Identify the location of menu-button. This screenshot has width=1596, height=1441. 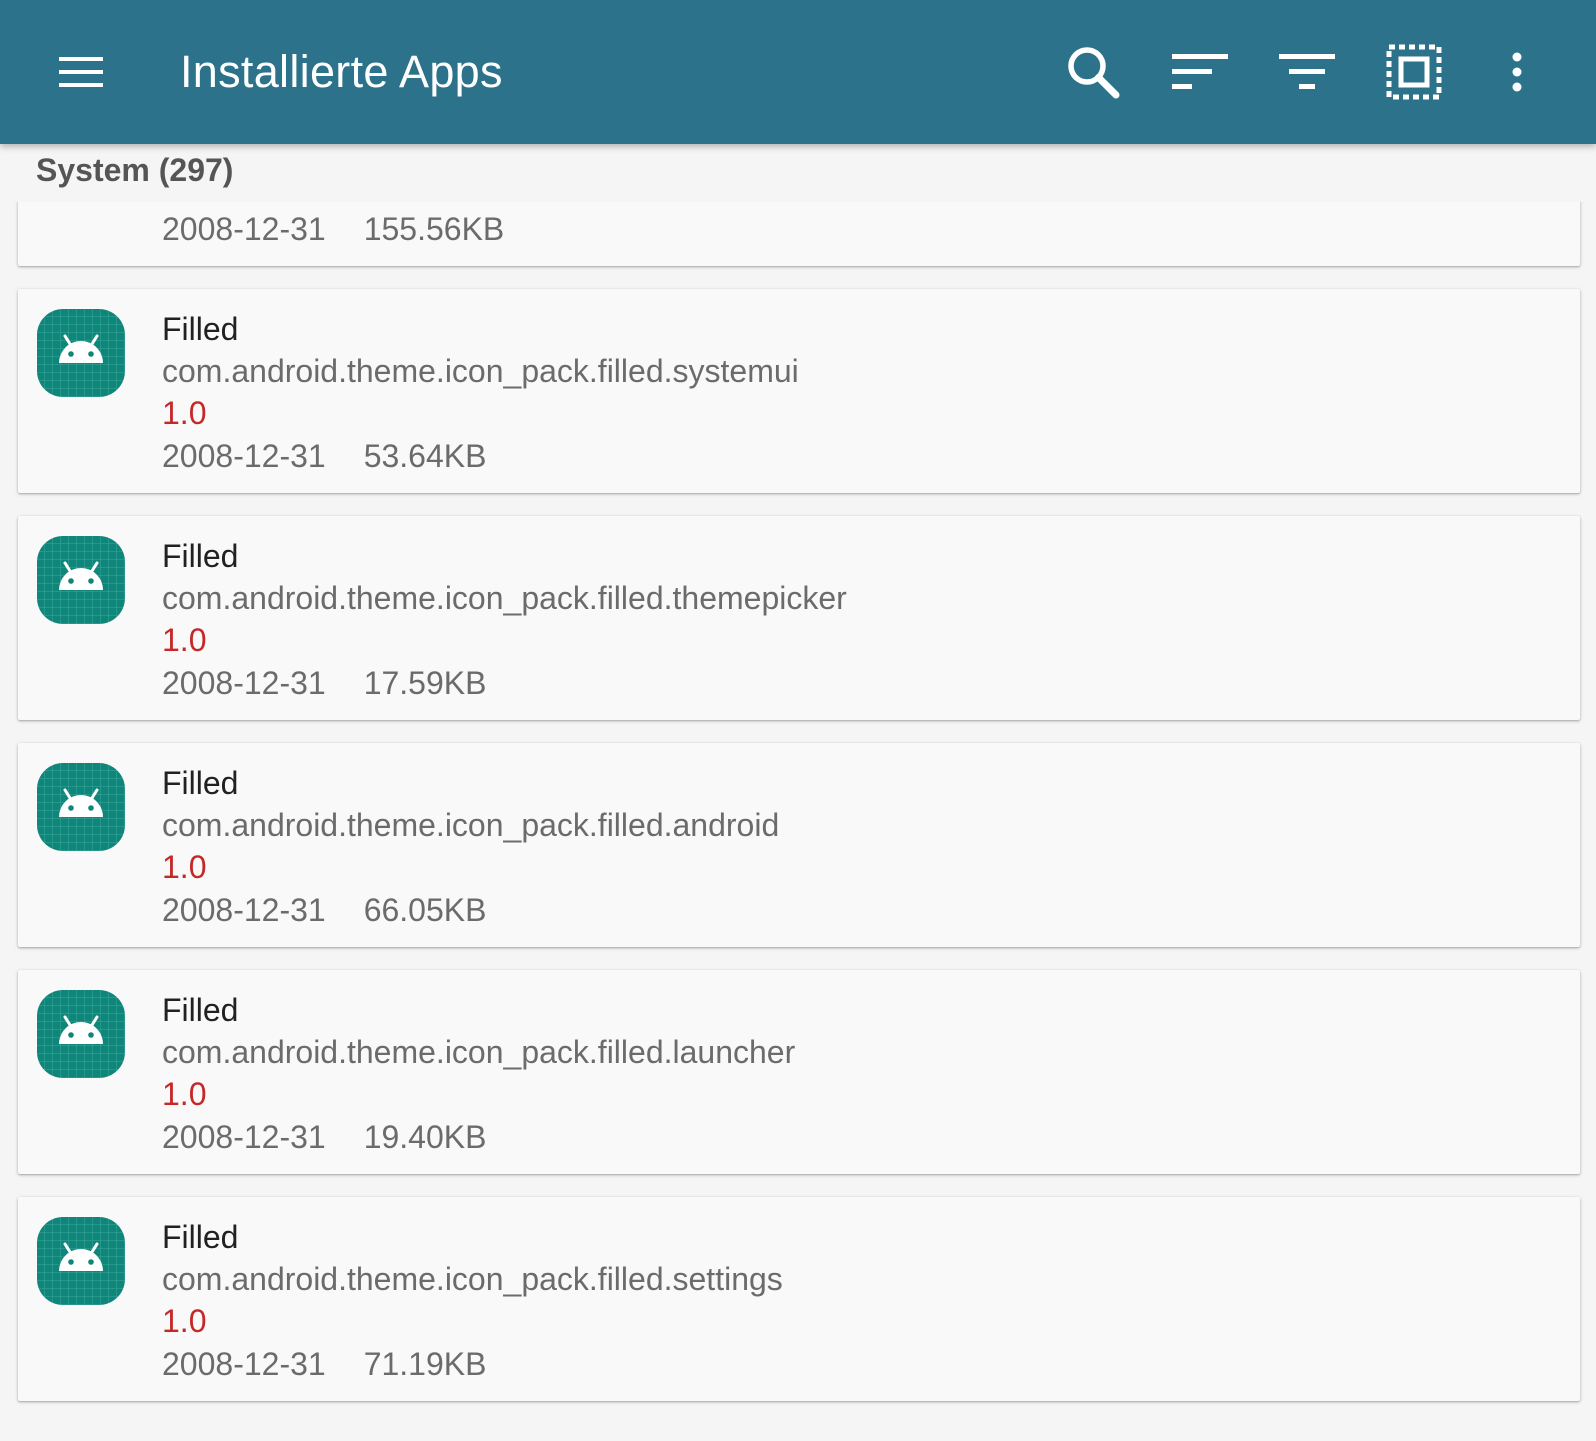
(81, 72).